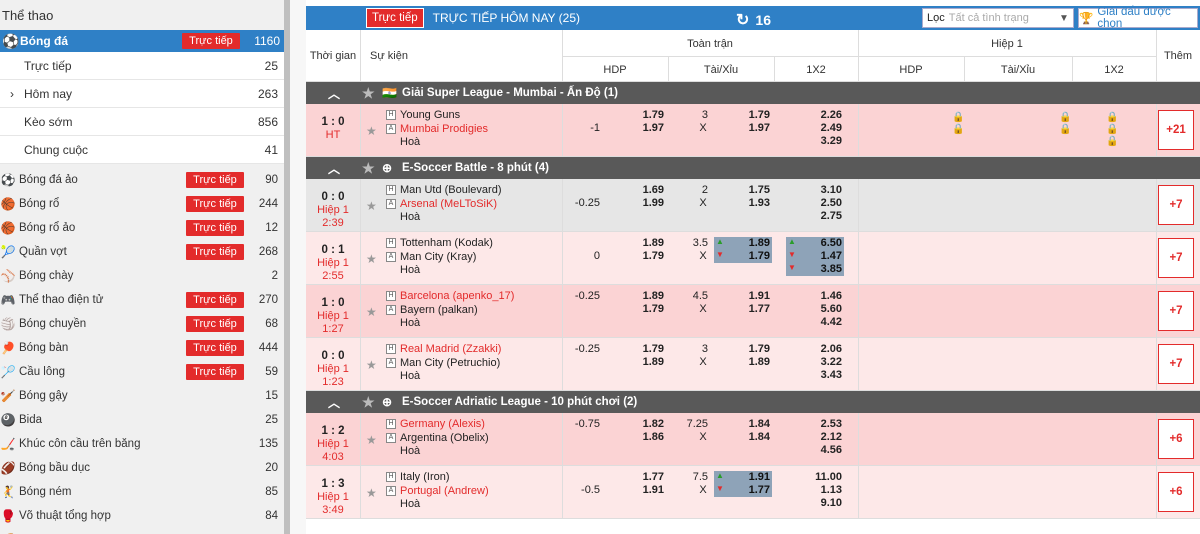 This screenshot has height=534, width=1200. I want to click on selected-leagues-button: 🏆 Giải đấu được chọn, so click(1138, 18).